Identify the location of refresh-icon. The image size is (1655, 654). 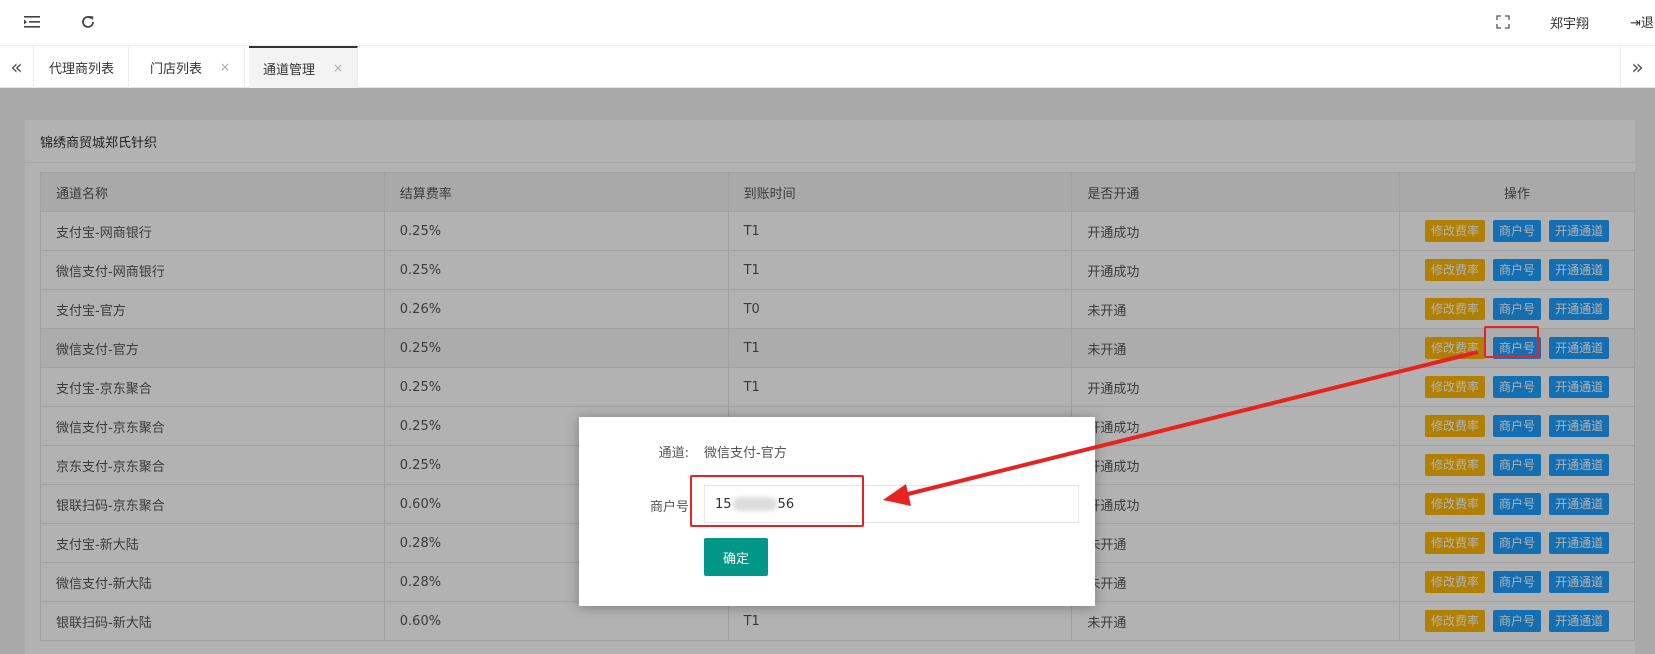
(88, 22).